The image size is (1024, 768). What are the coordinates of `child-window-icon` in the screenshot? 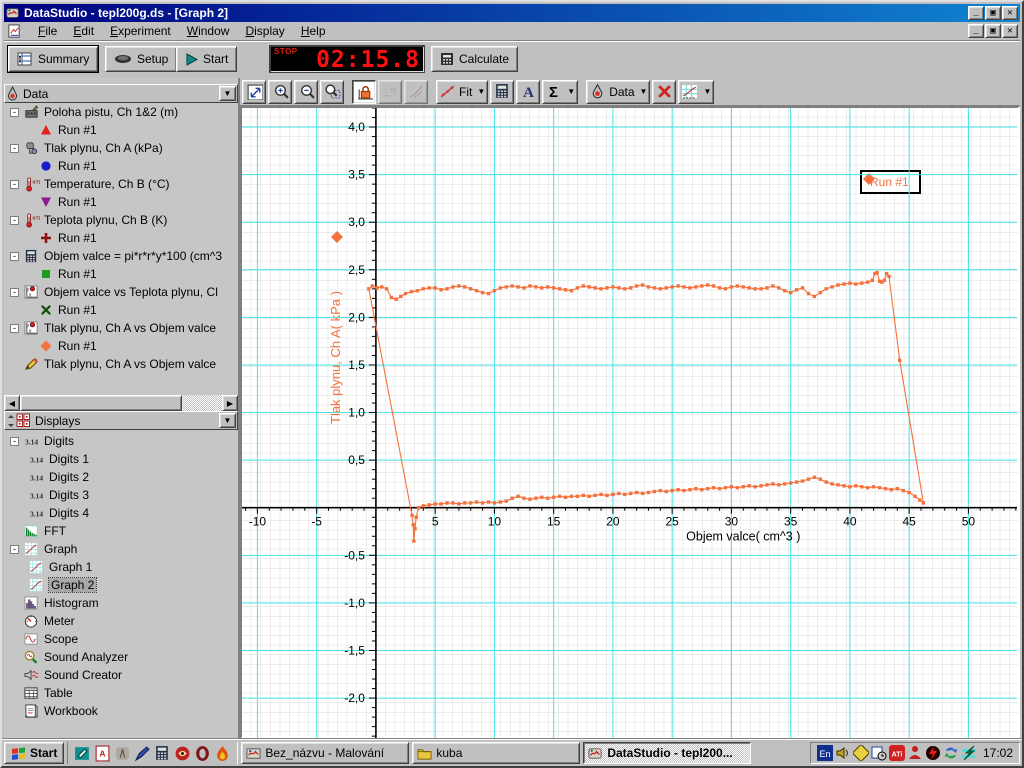 It's located at (14, 31).